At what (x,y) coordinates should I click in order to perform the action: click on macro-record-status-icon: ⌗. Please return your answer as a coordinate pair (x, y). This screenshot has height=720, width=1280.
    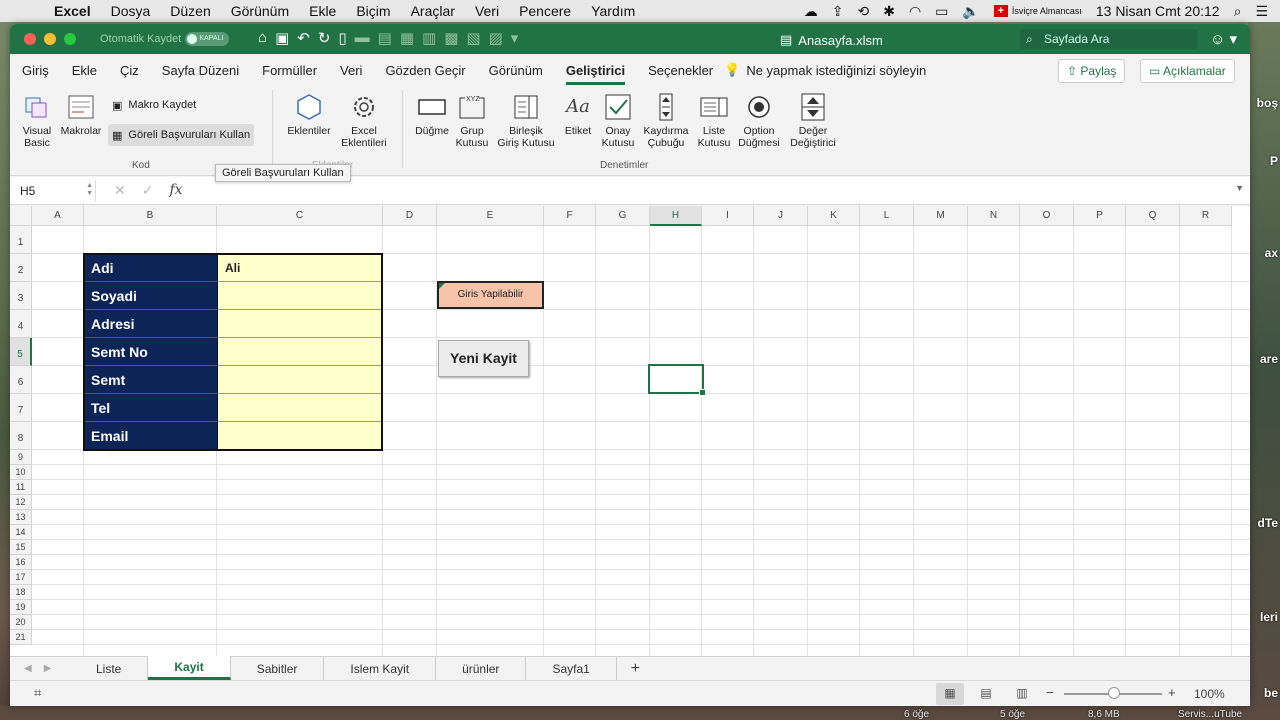
    Looking at the image, I should click on (37, 693).